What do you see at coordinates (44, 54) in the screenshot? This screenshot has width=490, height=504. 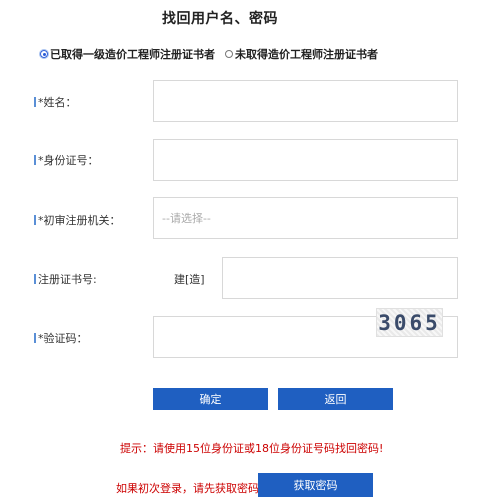 I see `radio-checked-icon` at bounding box center [44, 54].